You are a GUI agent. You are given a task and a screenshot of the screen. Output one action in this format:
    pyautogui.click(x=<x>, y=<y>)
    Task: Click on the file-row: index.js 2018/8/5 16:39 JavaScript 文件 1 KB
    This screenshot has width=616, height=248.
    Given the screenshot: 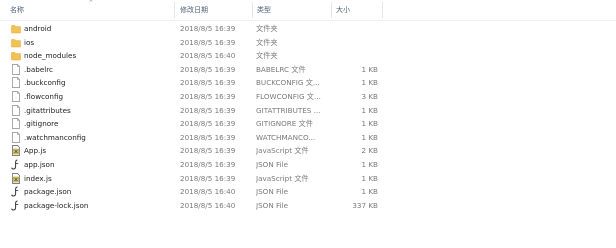 What is the action you would take?
    pyautogui.click(x=308, y=178)
    